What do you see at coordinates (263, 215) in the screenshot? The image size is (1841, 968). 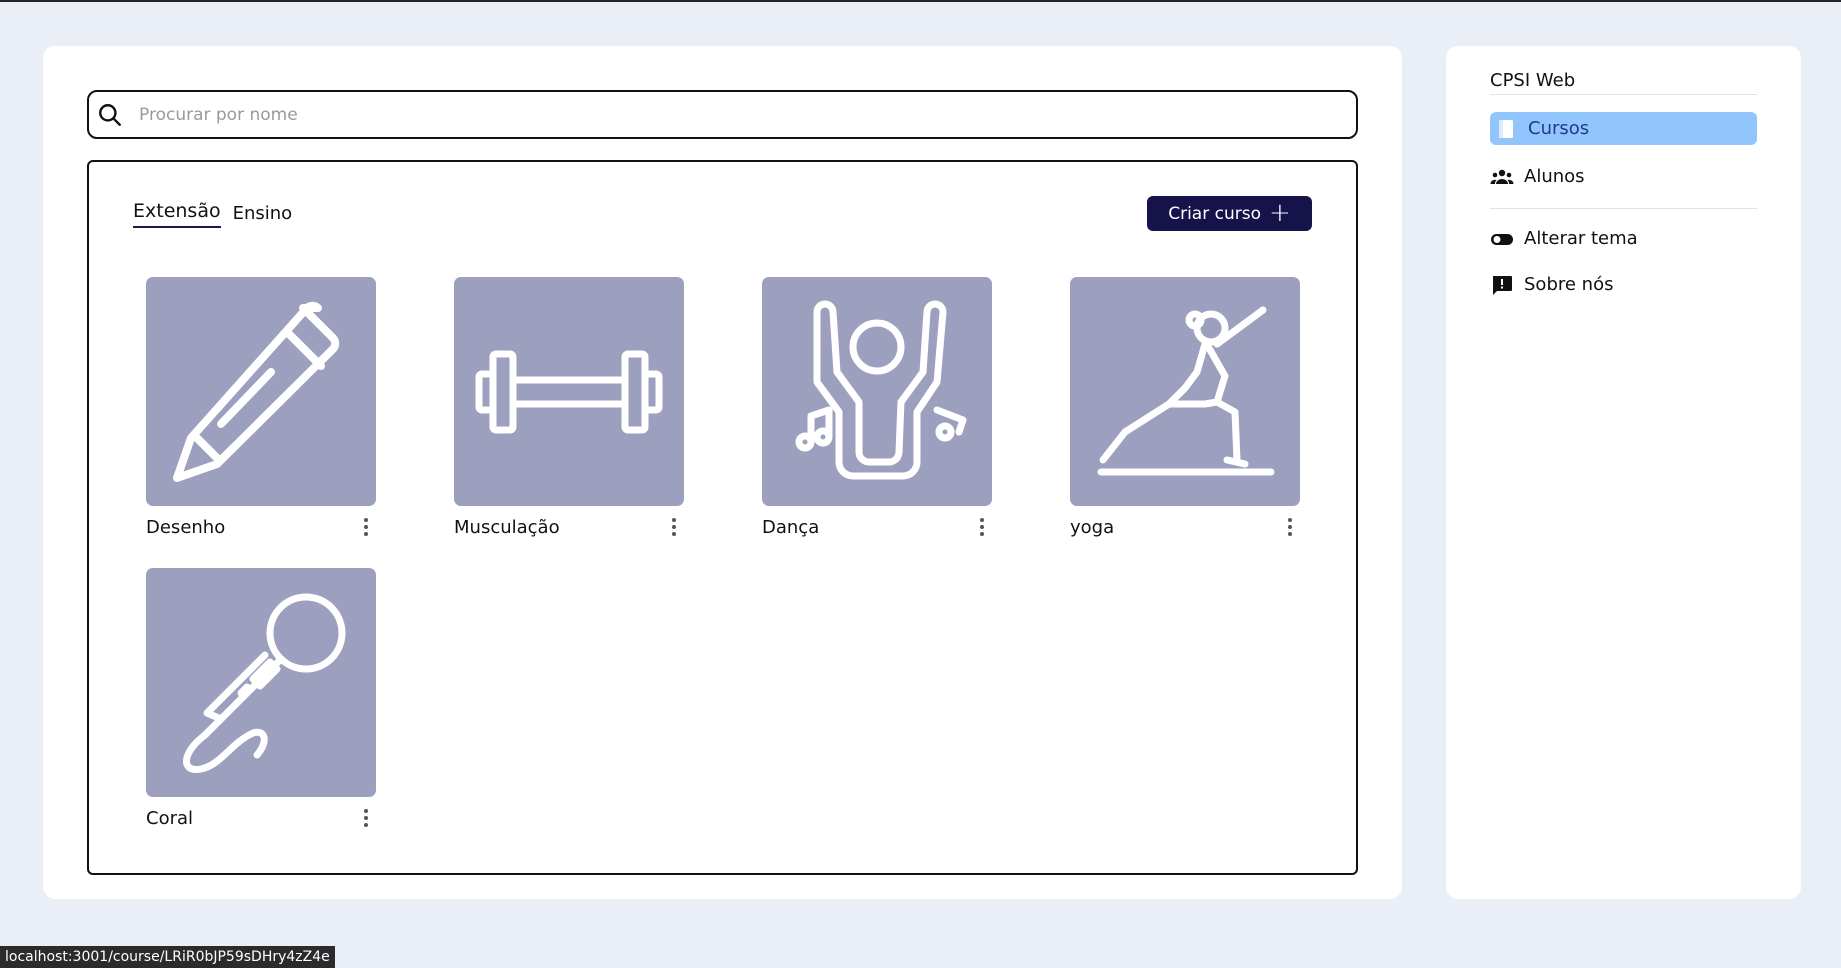 I see `tab-ensino: Ensino` at bounding box center [263, 215].